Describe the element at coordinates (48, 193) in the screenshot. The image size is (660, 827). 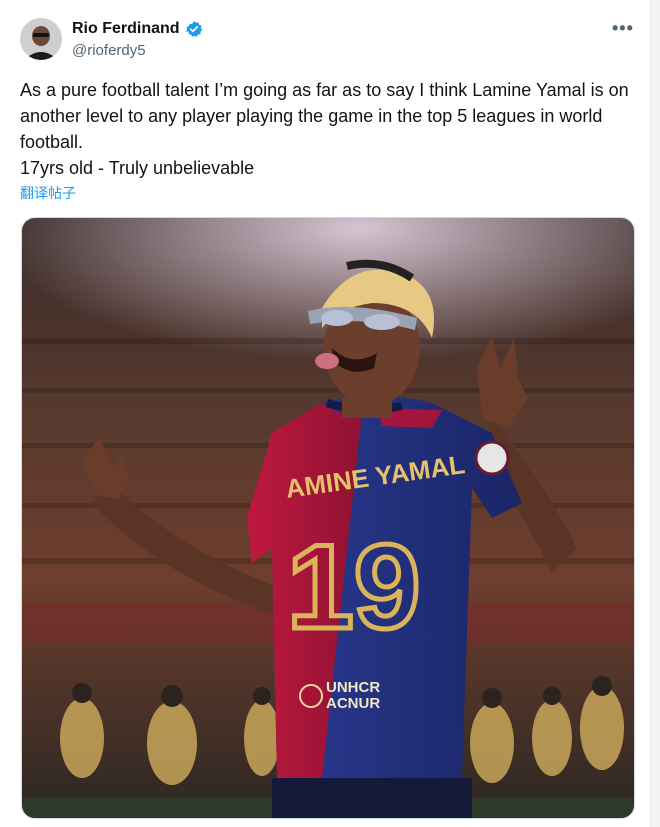
I see `translate-post-link: 翻译帖子` at that location.